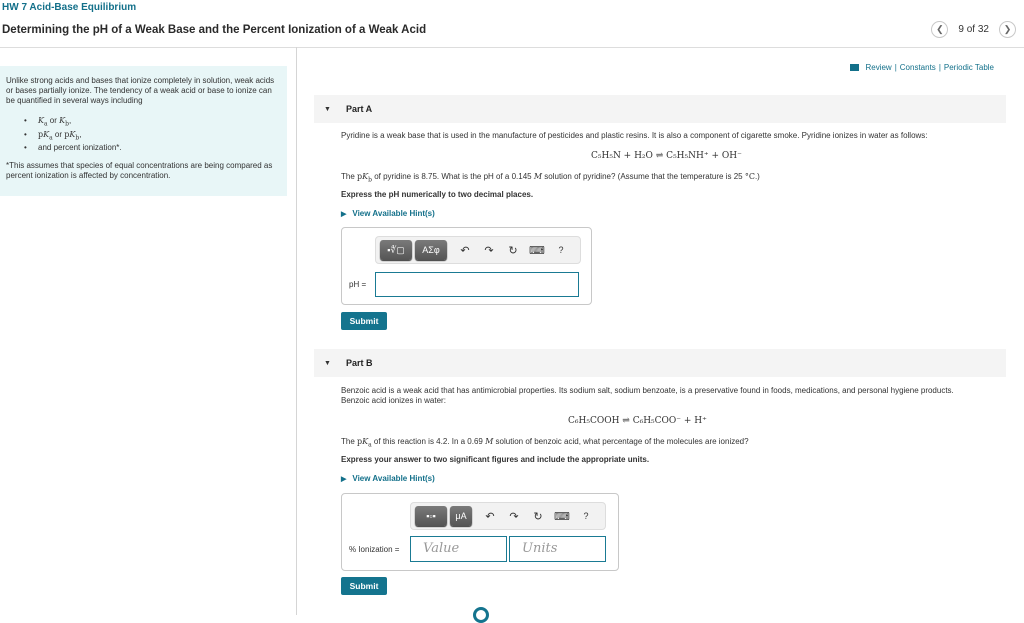 The height and width of the screenshot is (623, 1024). I want to click on resource-links: Review | Constants | Periodic Table, so click(921, 67).